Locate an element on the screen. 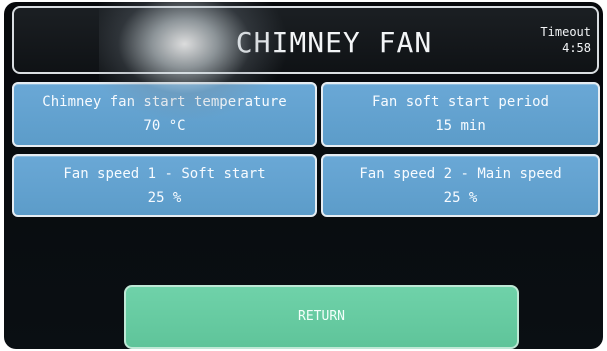 The image size is (607, 351). tile-value: 15 min is located at coordinates (460, 126).